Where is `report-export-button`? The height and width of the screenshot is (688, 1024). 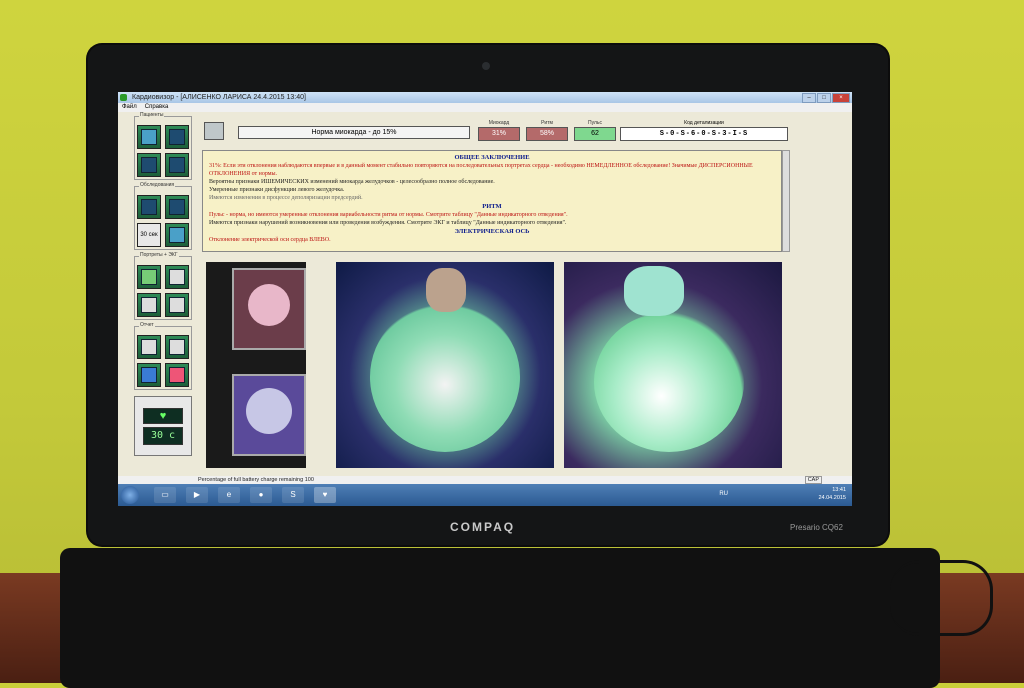 report-export-button is located at coordinates (177, 347).